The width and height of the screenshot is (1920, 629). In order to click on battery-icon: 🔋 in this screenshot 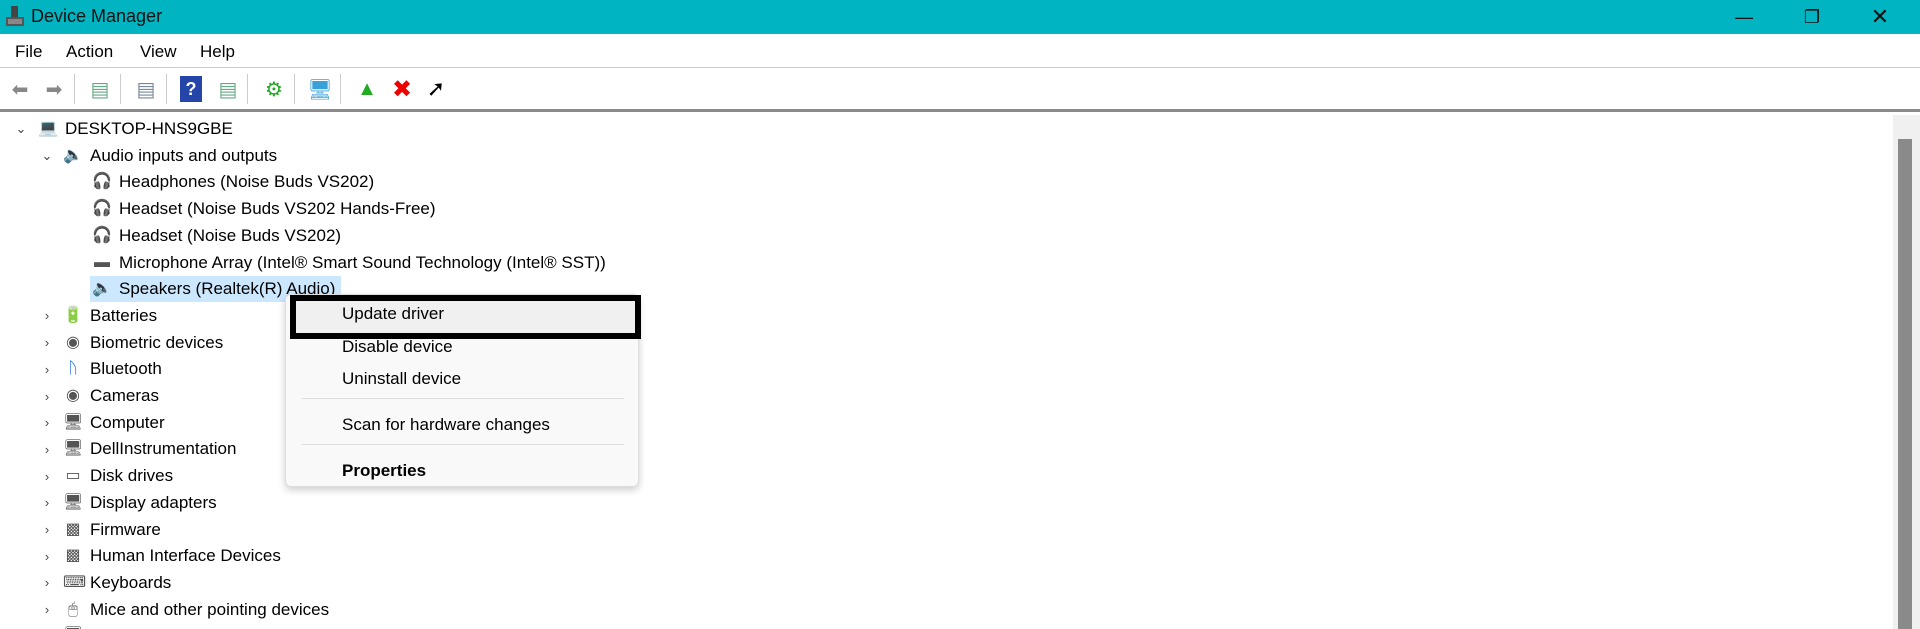, I will do `click(73, 315)`.